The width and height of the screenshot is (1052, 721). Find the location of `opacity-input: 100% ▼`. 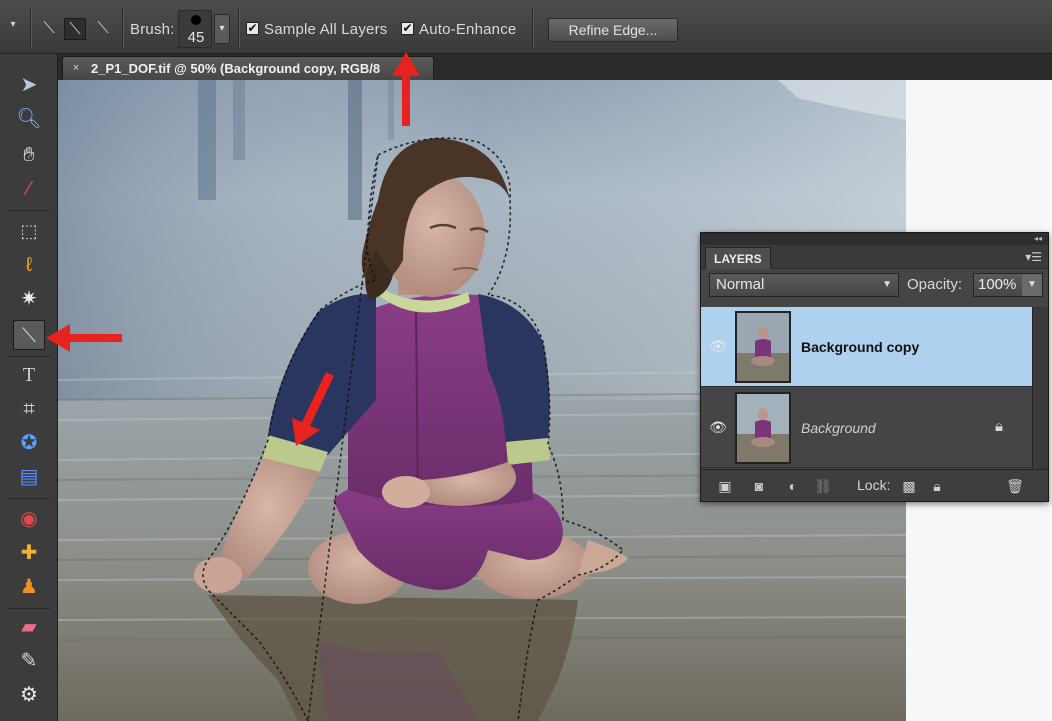

opacity-input: 100% ▼ is located at coordinates (1008, 285).